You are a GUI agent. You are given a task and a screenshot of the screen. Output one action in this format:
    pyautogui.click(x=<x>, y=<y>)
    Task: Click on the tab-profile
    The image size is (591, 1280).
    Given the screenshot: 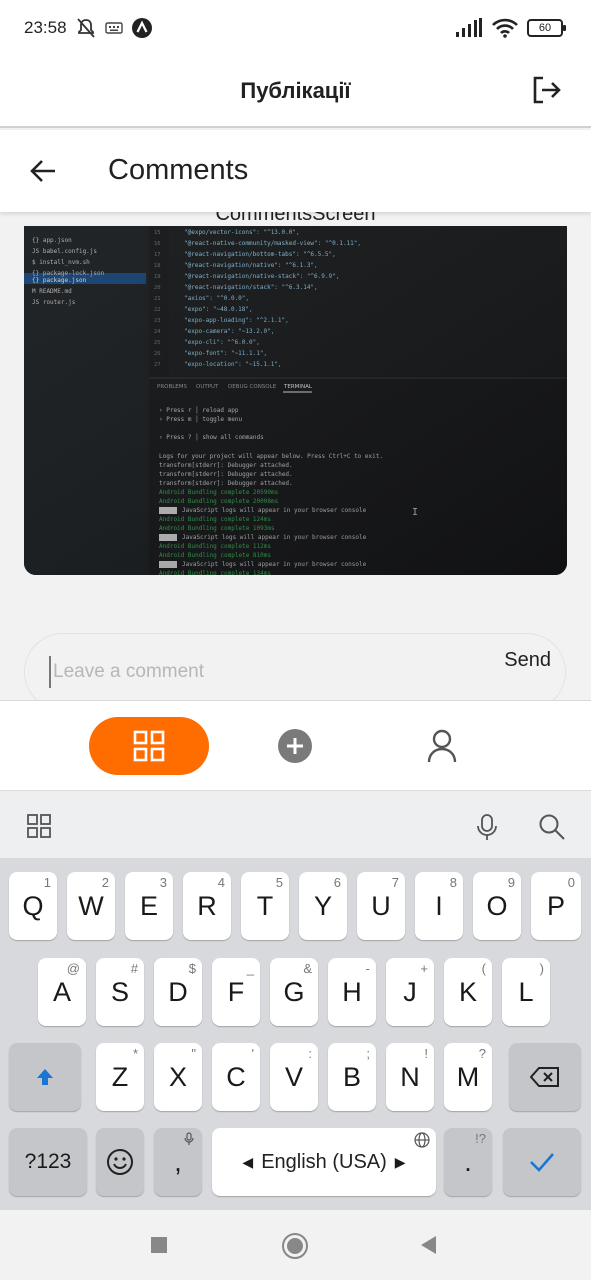 What is the action you would take?
    pyautogui.click(x=442, y=746)
    